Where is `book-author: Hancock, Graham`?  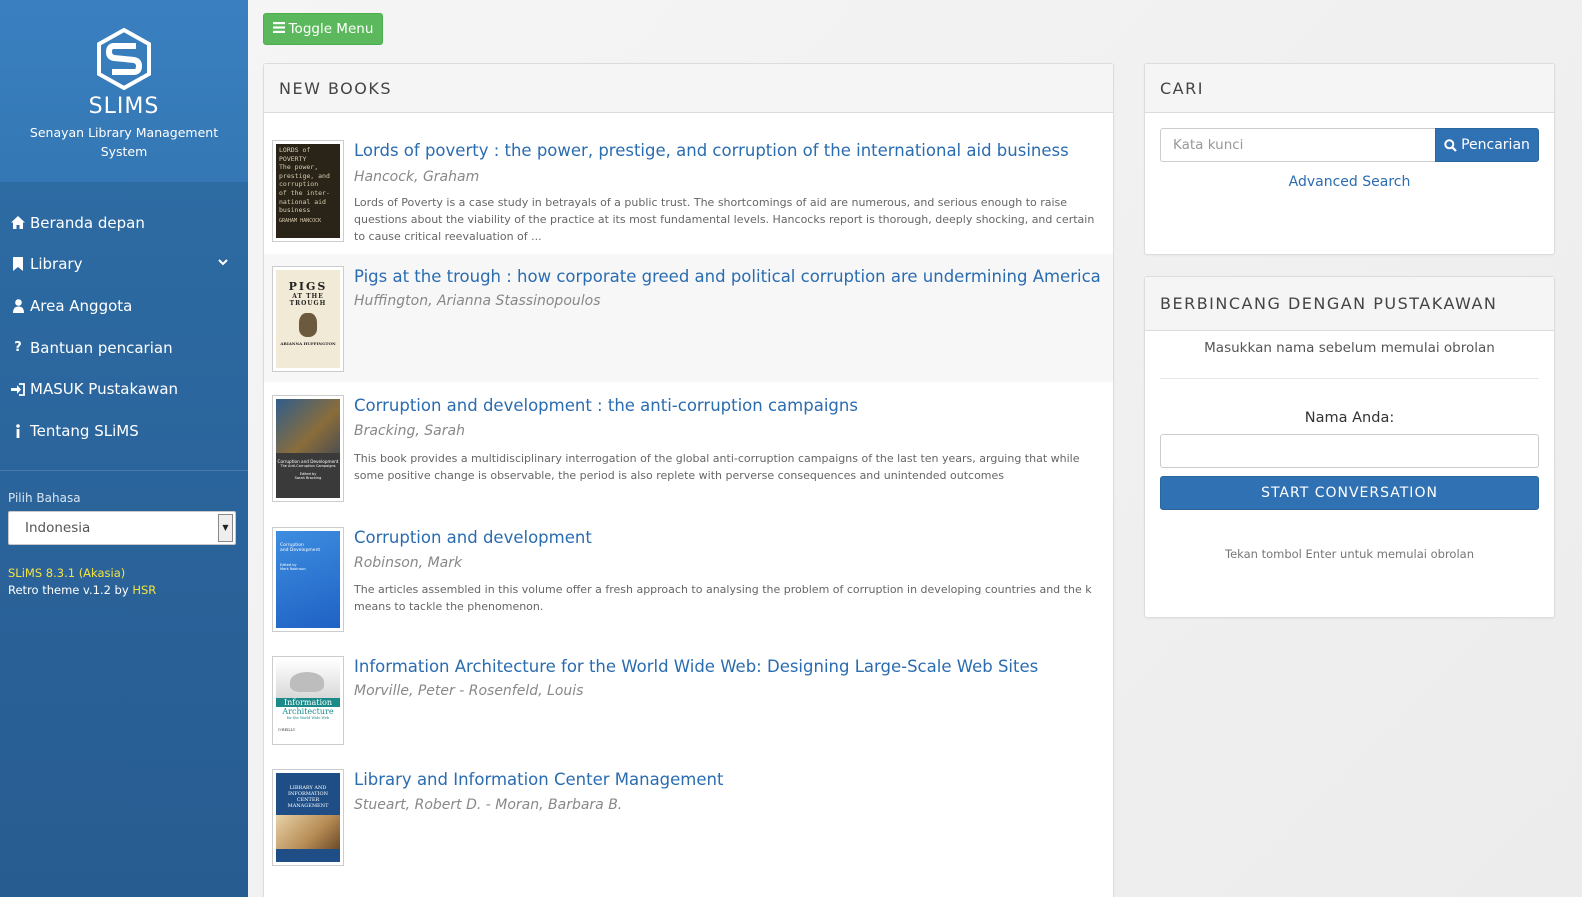
book-author: Hancock, Graham is located at coordinates (417, 177).